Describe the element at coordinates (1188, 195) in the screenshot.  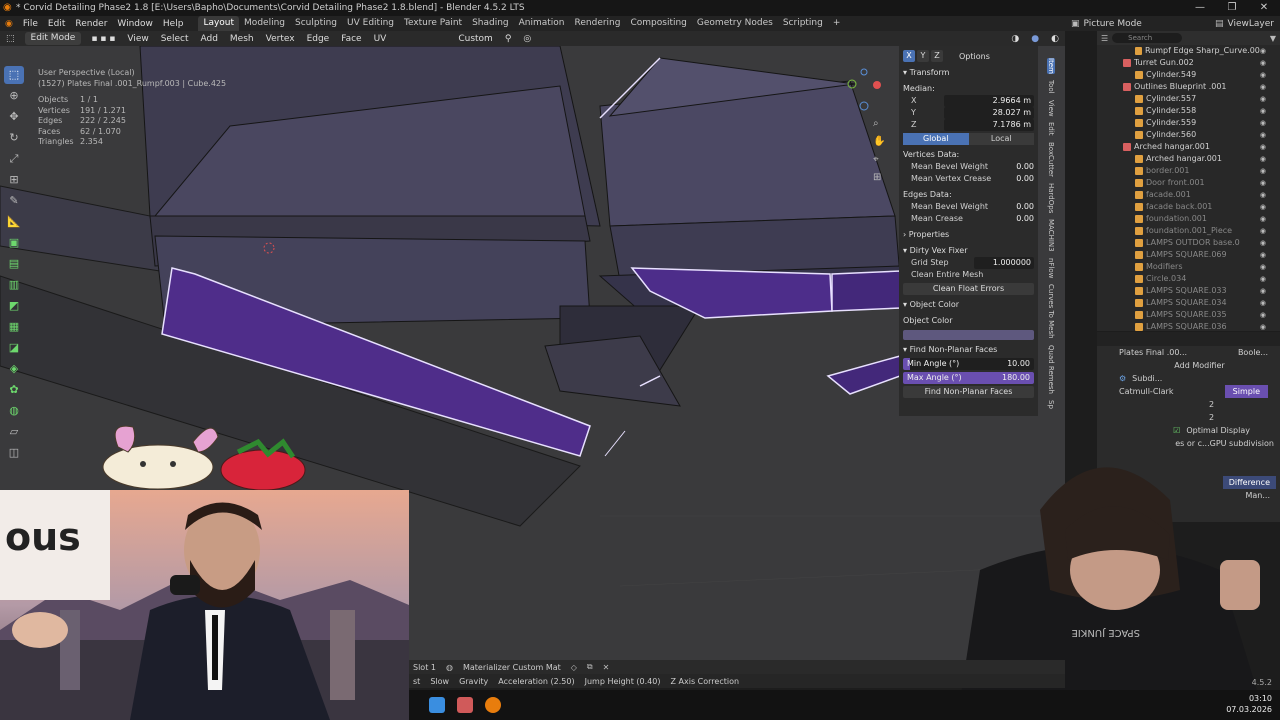
I see `outliner-item: facade.001 ◉` at that location.